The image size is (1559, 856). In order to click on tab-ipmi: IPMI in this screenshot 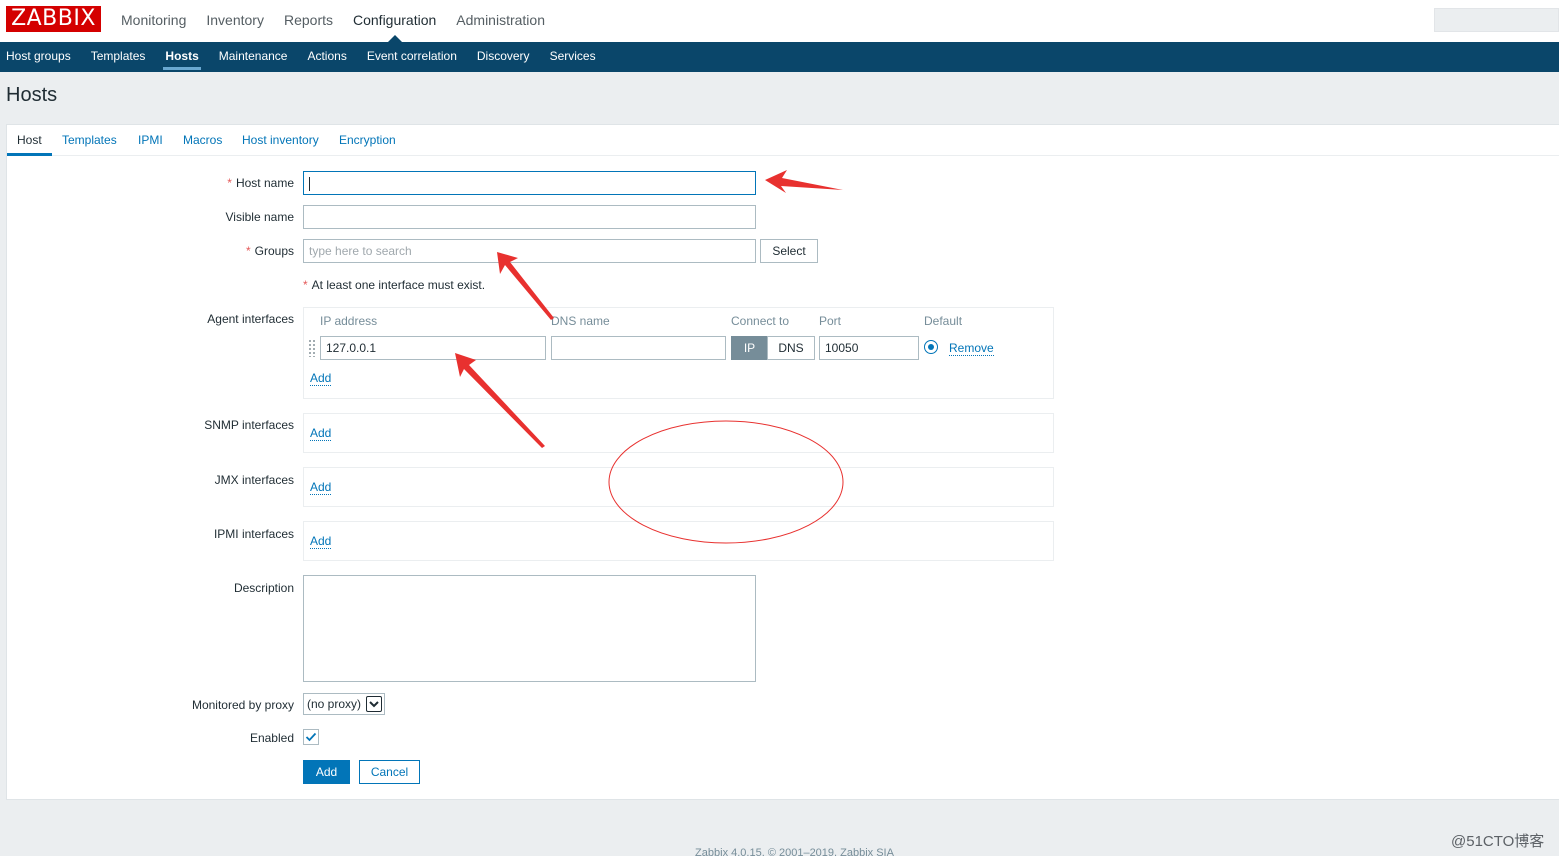, I will do `click(150, 140)`.